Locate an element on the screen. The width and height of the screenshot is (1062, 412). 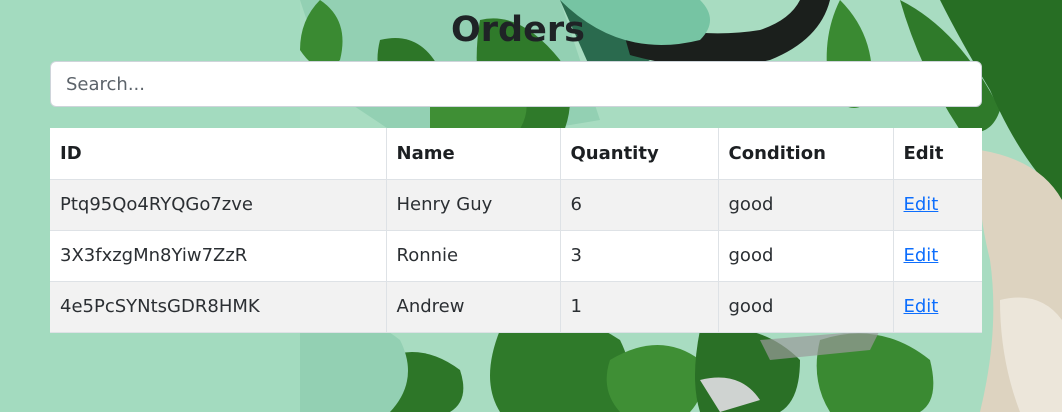
table-header-row: ID Name Quantity Condition Edit is located at coordinates (516, 154).